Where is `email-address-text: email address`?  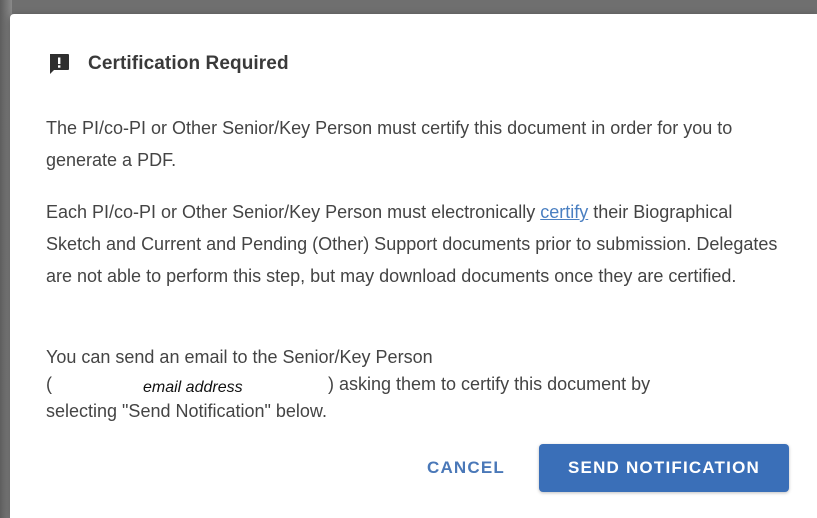 email-address-text: email address is located at coordinates (193, 387).